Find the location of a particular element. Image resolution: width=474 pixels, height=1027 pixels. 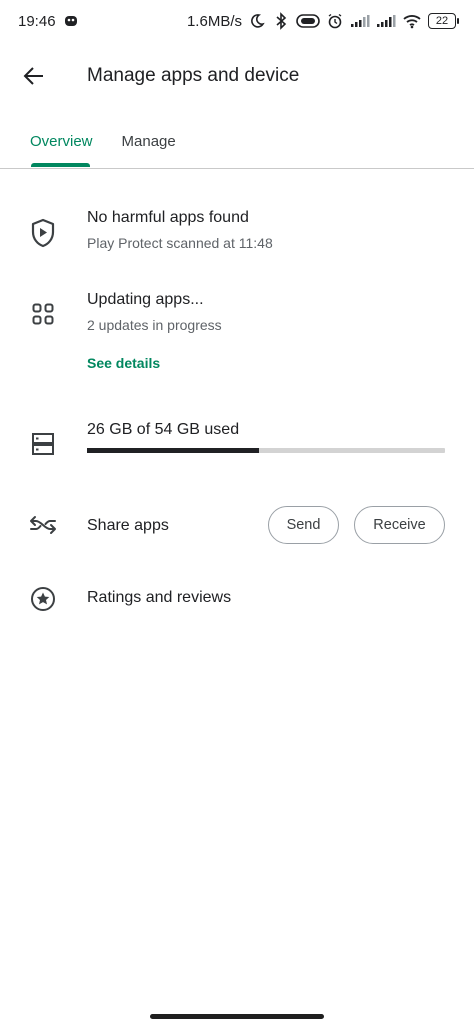

vibrate-icon is located at coordinates (308, 21).